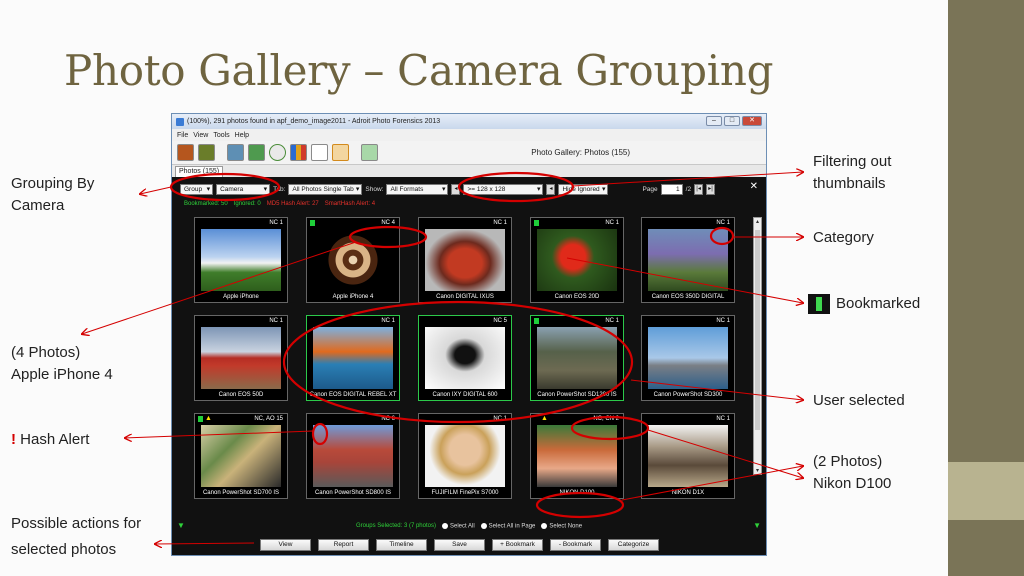 The height and width of the screenshot is (576, 1024). I want to click on thumbnail-card: ▲ NC, AO 15 Canon PowerShot SD700 IS, so click(241, 456).